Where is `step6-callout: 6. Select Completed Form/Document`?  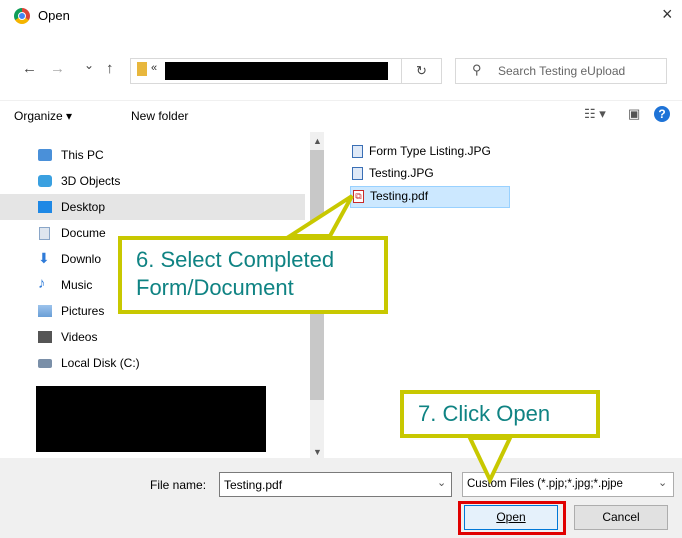
step6-callout: 6. Select Completed Form/Document is located at coordinates (253, 275).